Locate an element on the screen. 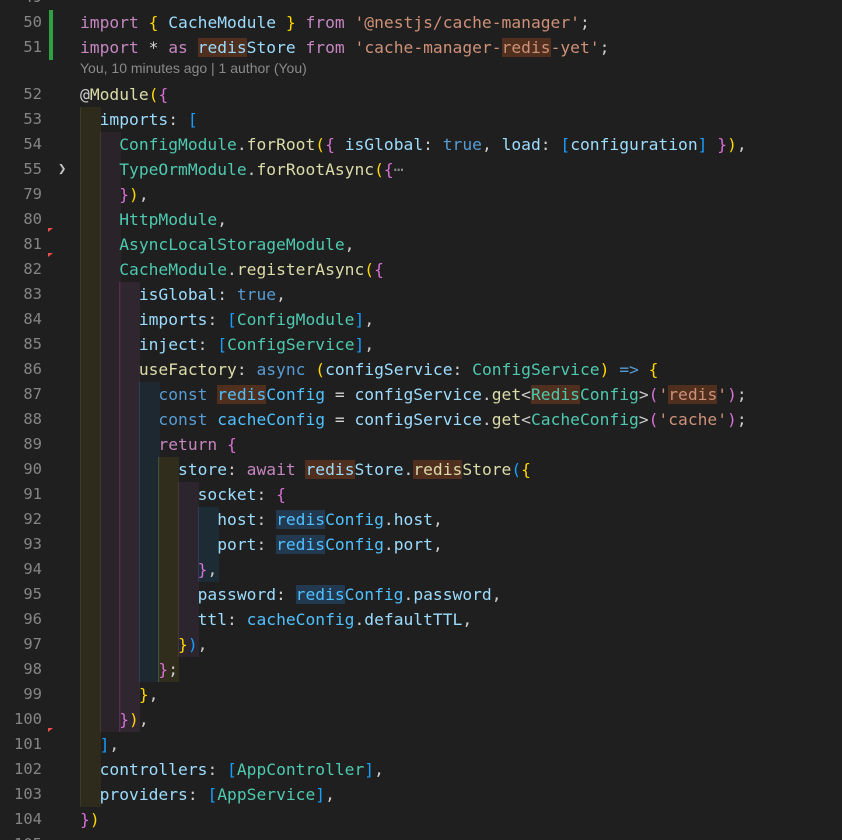 Image resolution: width=842 pixels, height=840 pixels. code-token: load is located at coordinates (521, 144).